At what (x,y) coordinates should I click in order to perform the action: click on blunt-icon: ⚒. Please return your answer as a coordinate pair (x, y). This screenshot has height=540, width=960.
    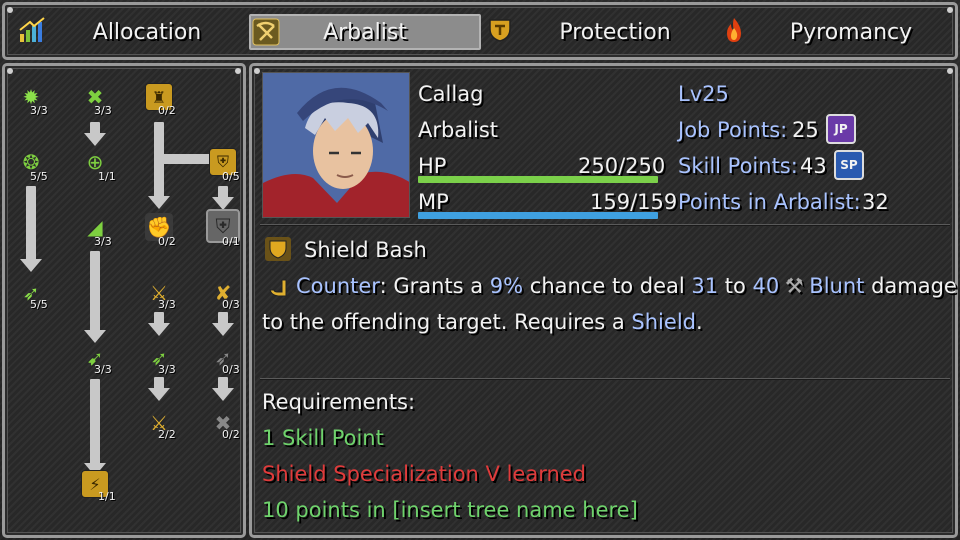
    Looking at the image, I should click on (794, 286).